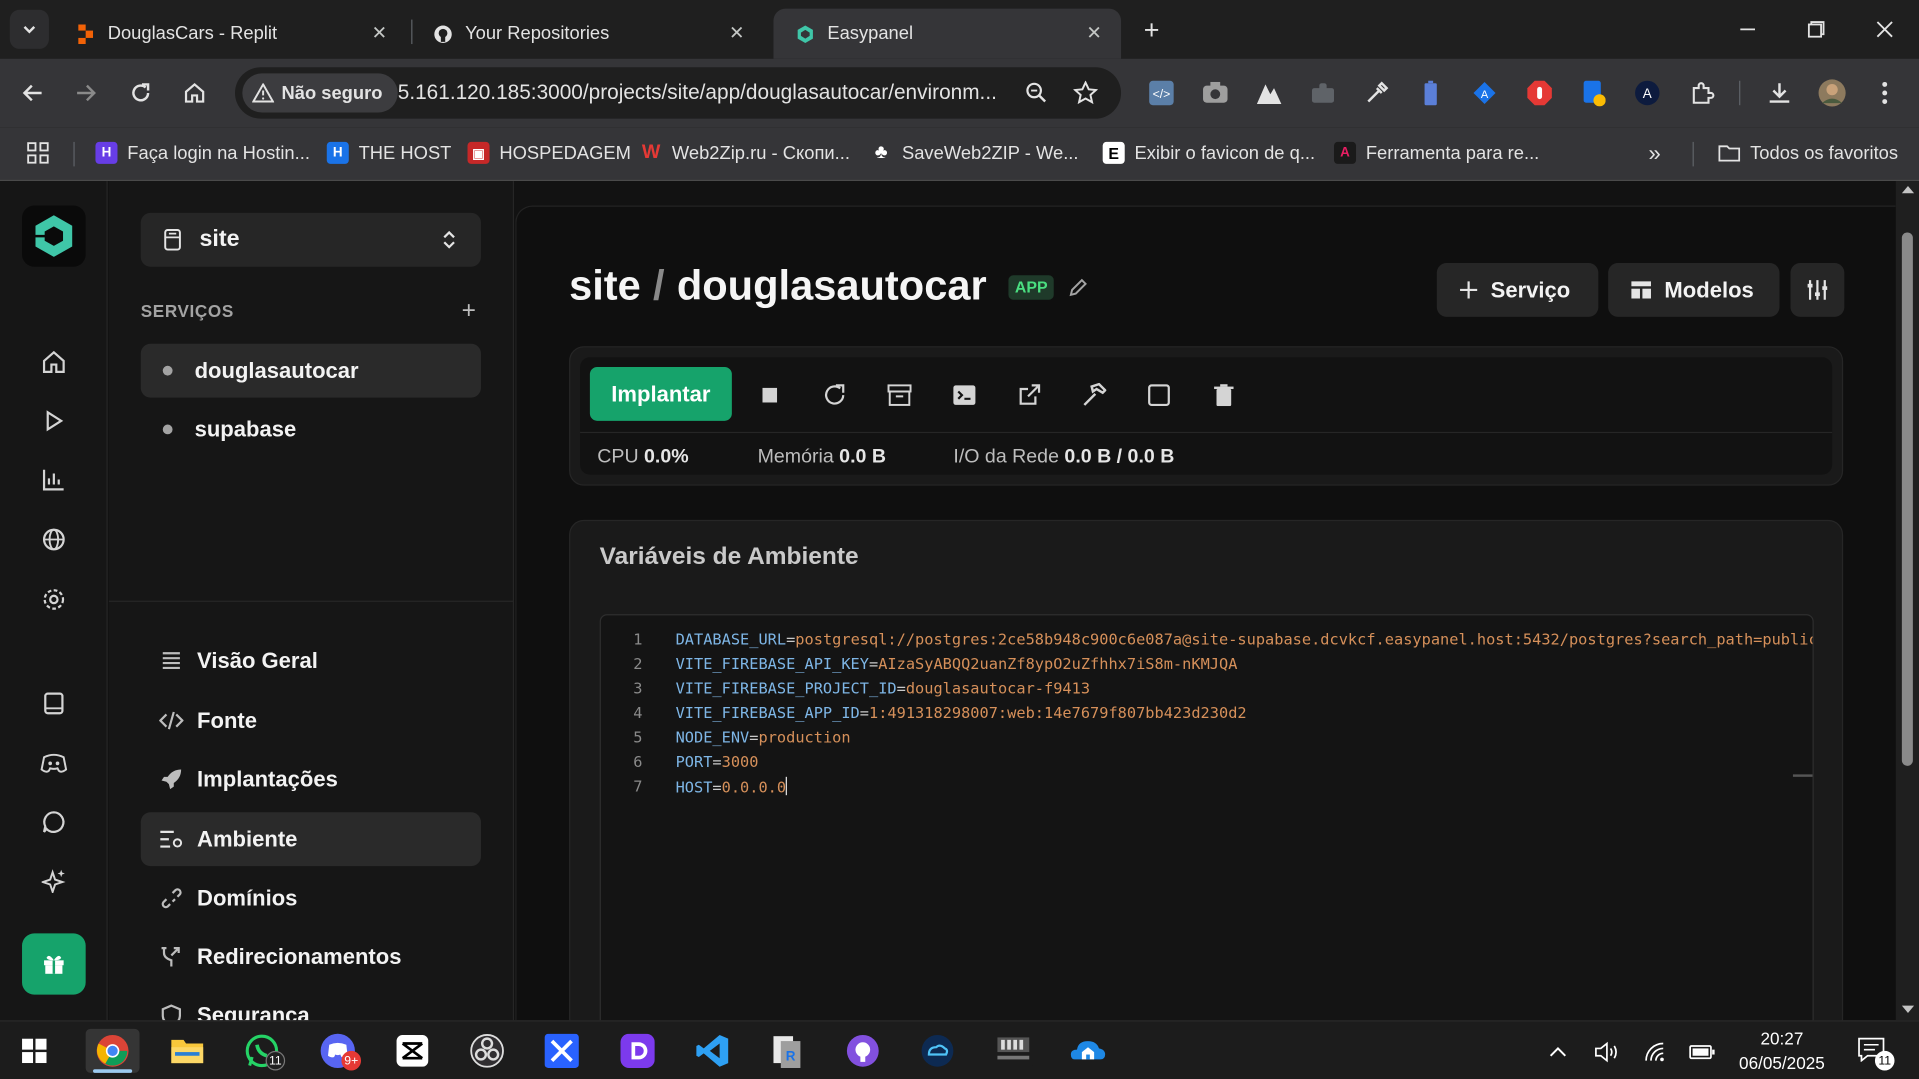  Describe the element at coordinates (1557, 1052) in the screenshot. I see `tray-chevron-icon` at that location.